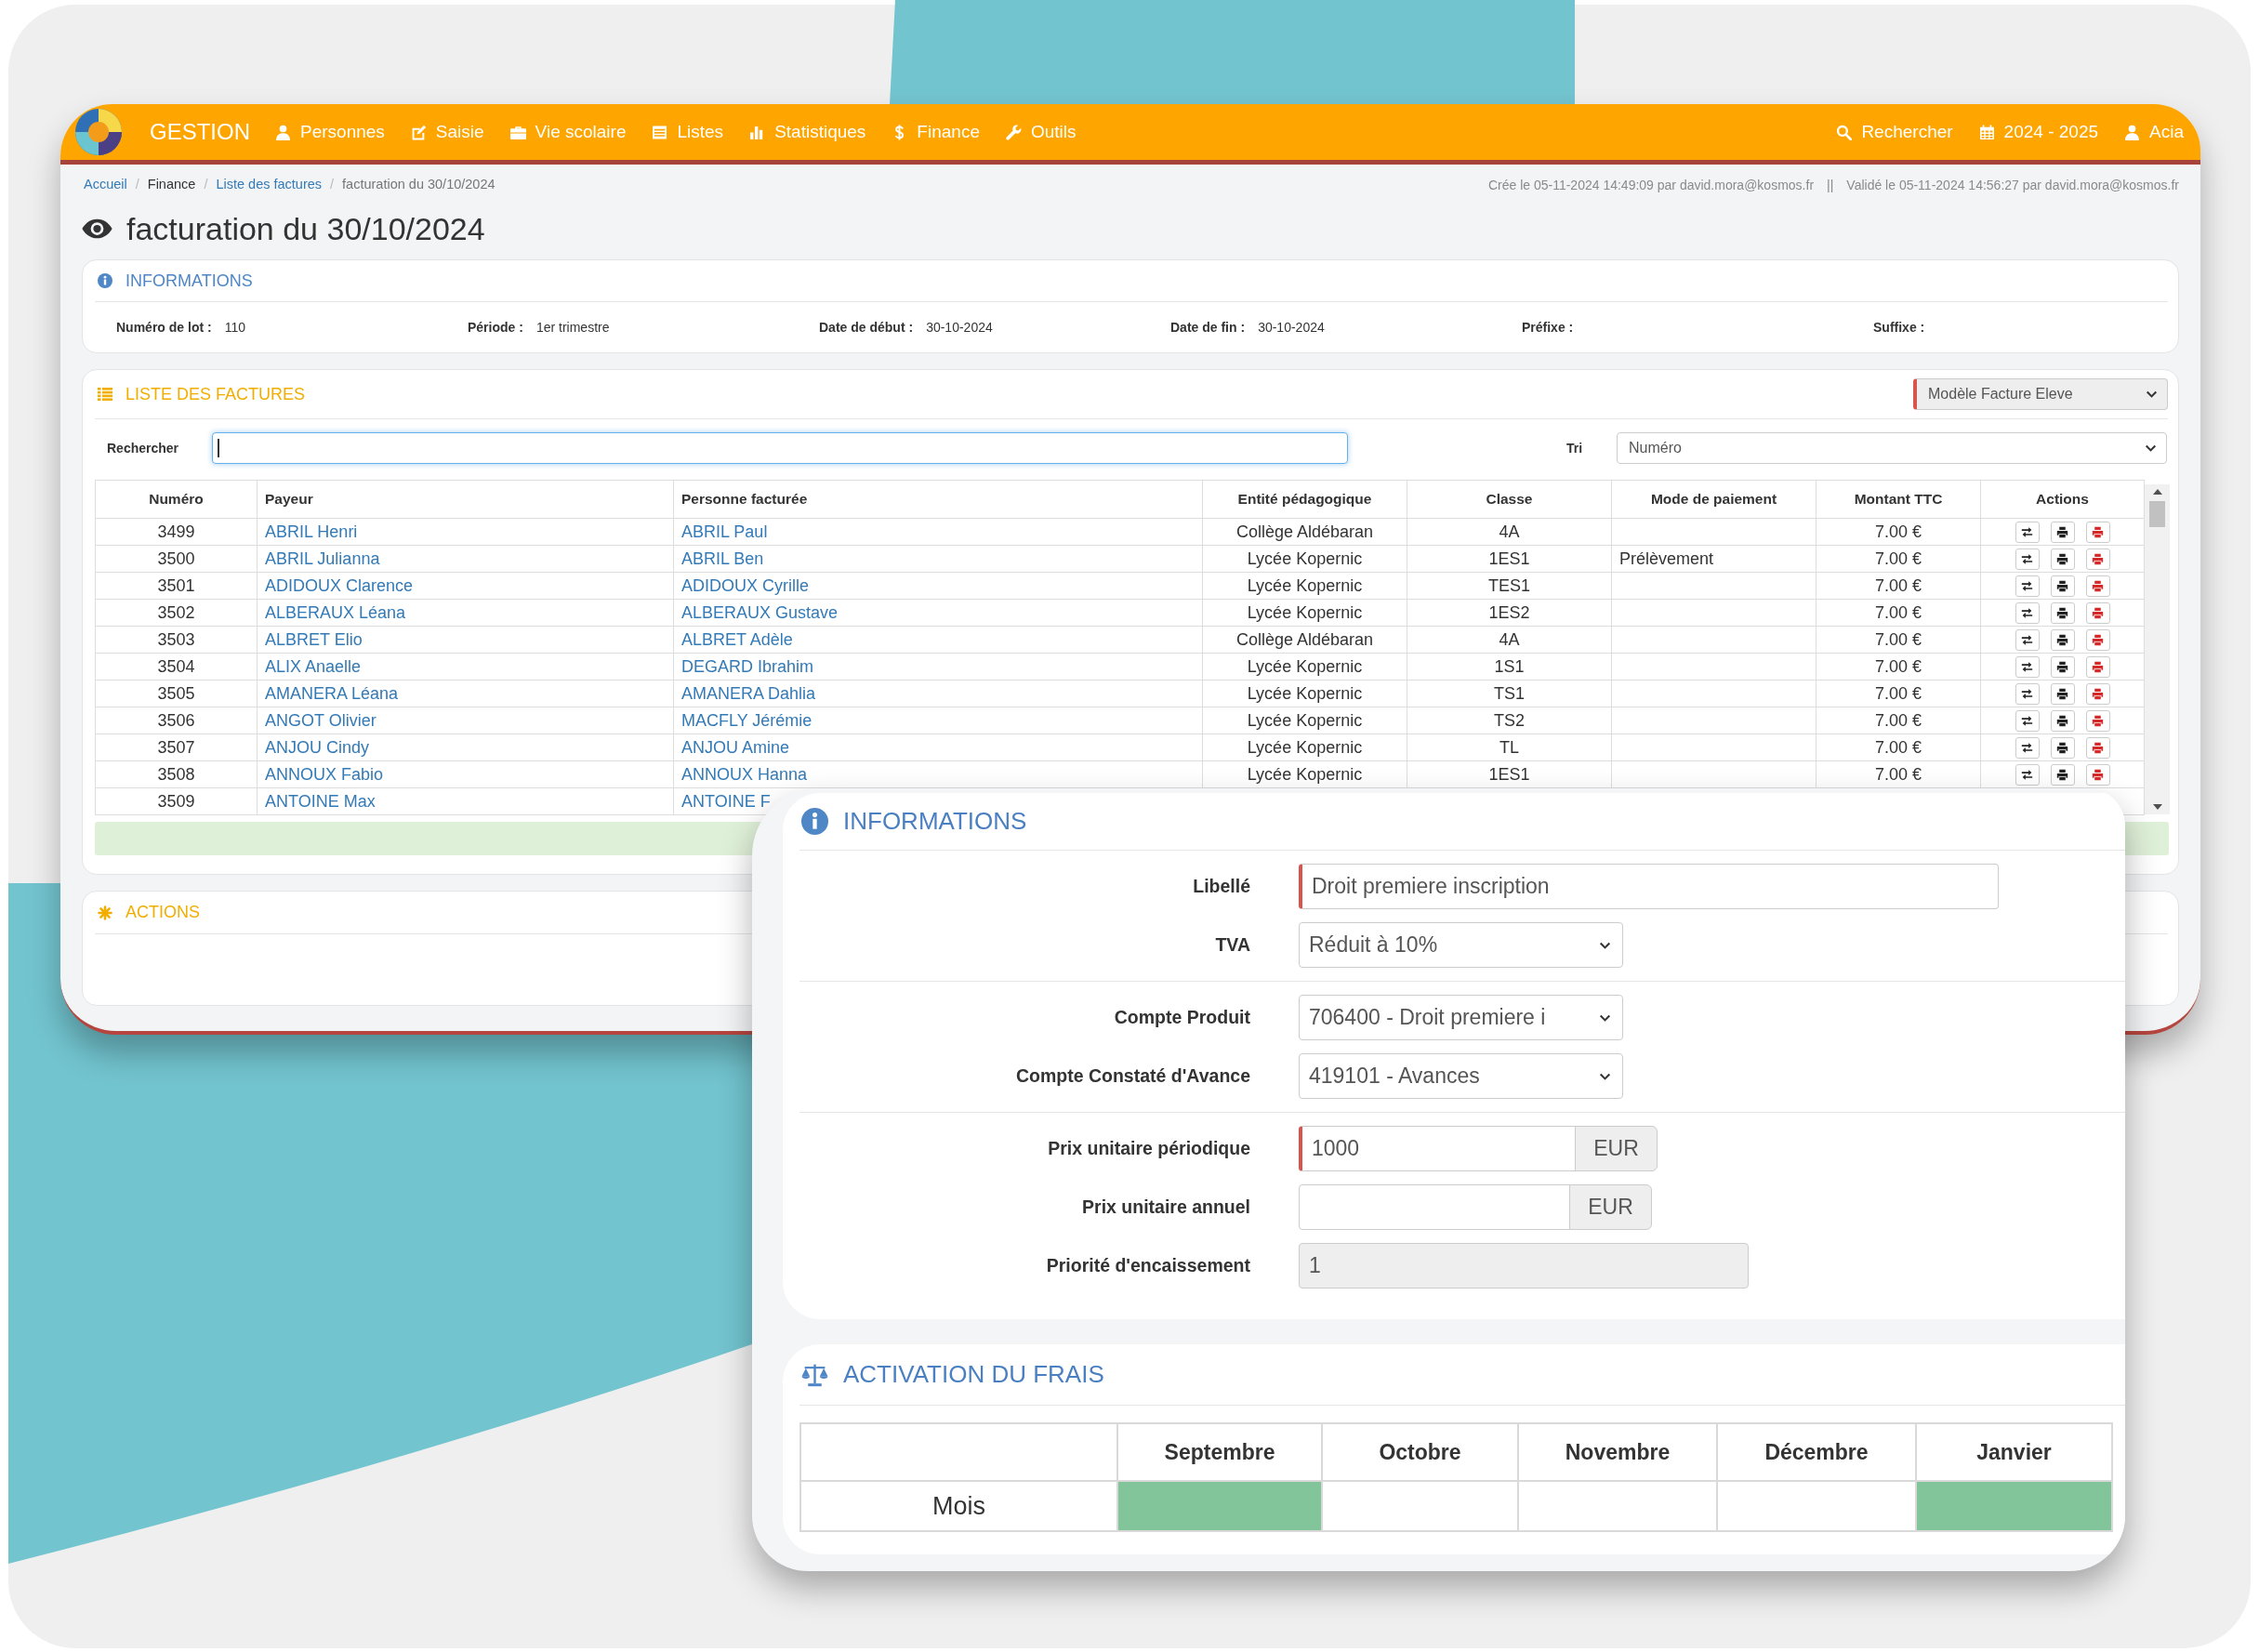 This screenshot has width=2259, height=1652. What do you see at coordinates (2157, 807) in the screenshot?
I see `scroll-down-icon` at bounding box center [2157, 807].